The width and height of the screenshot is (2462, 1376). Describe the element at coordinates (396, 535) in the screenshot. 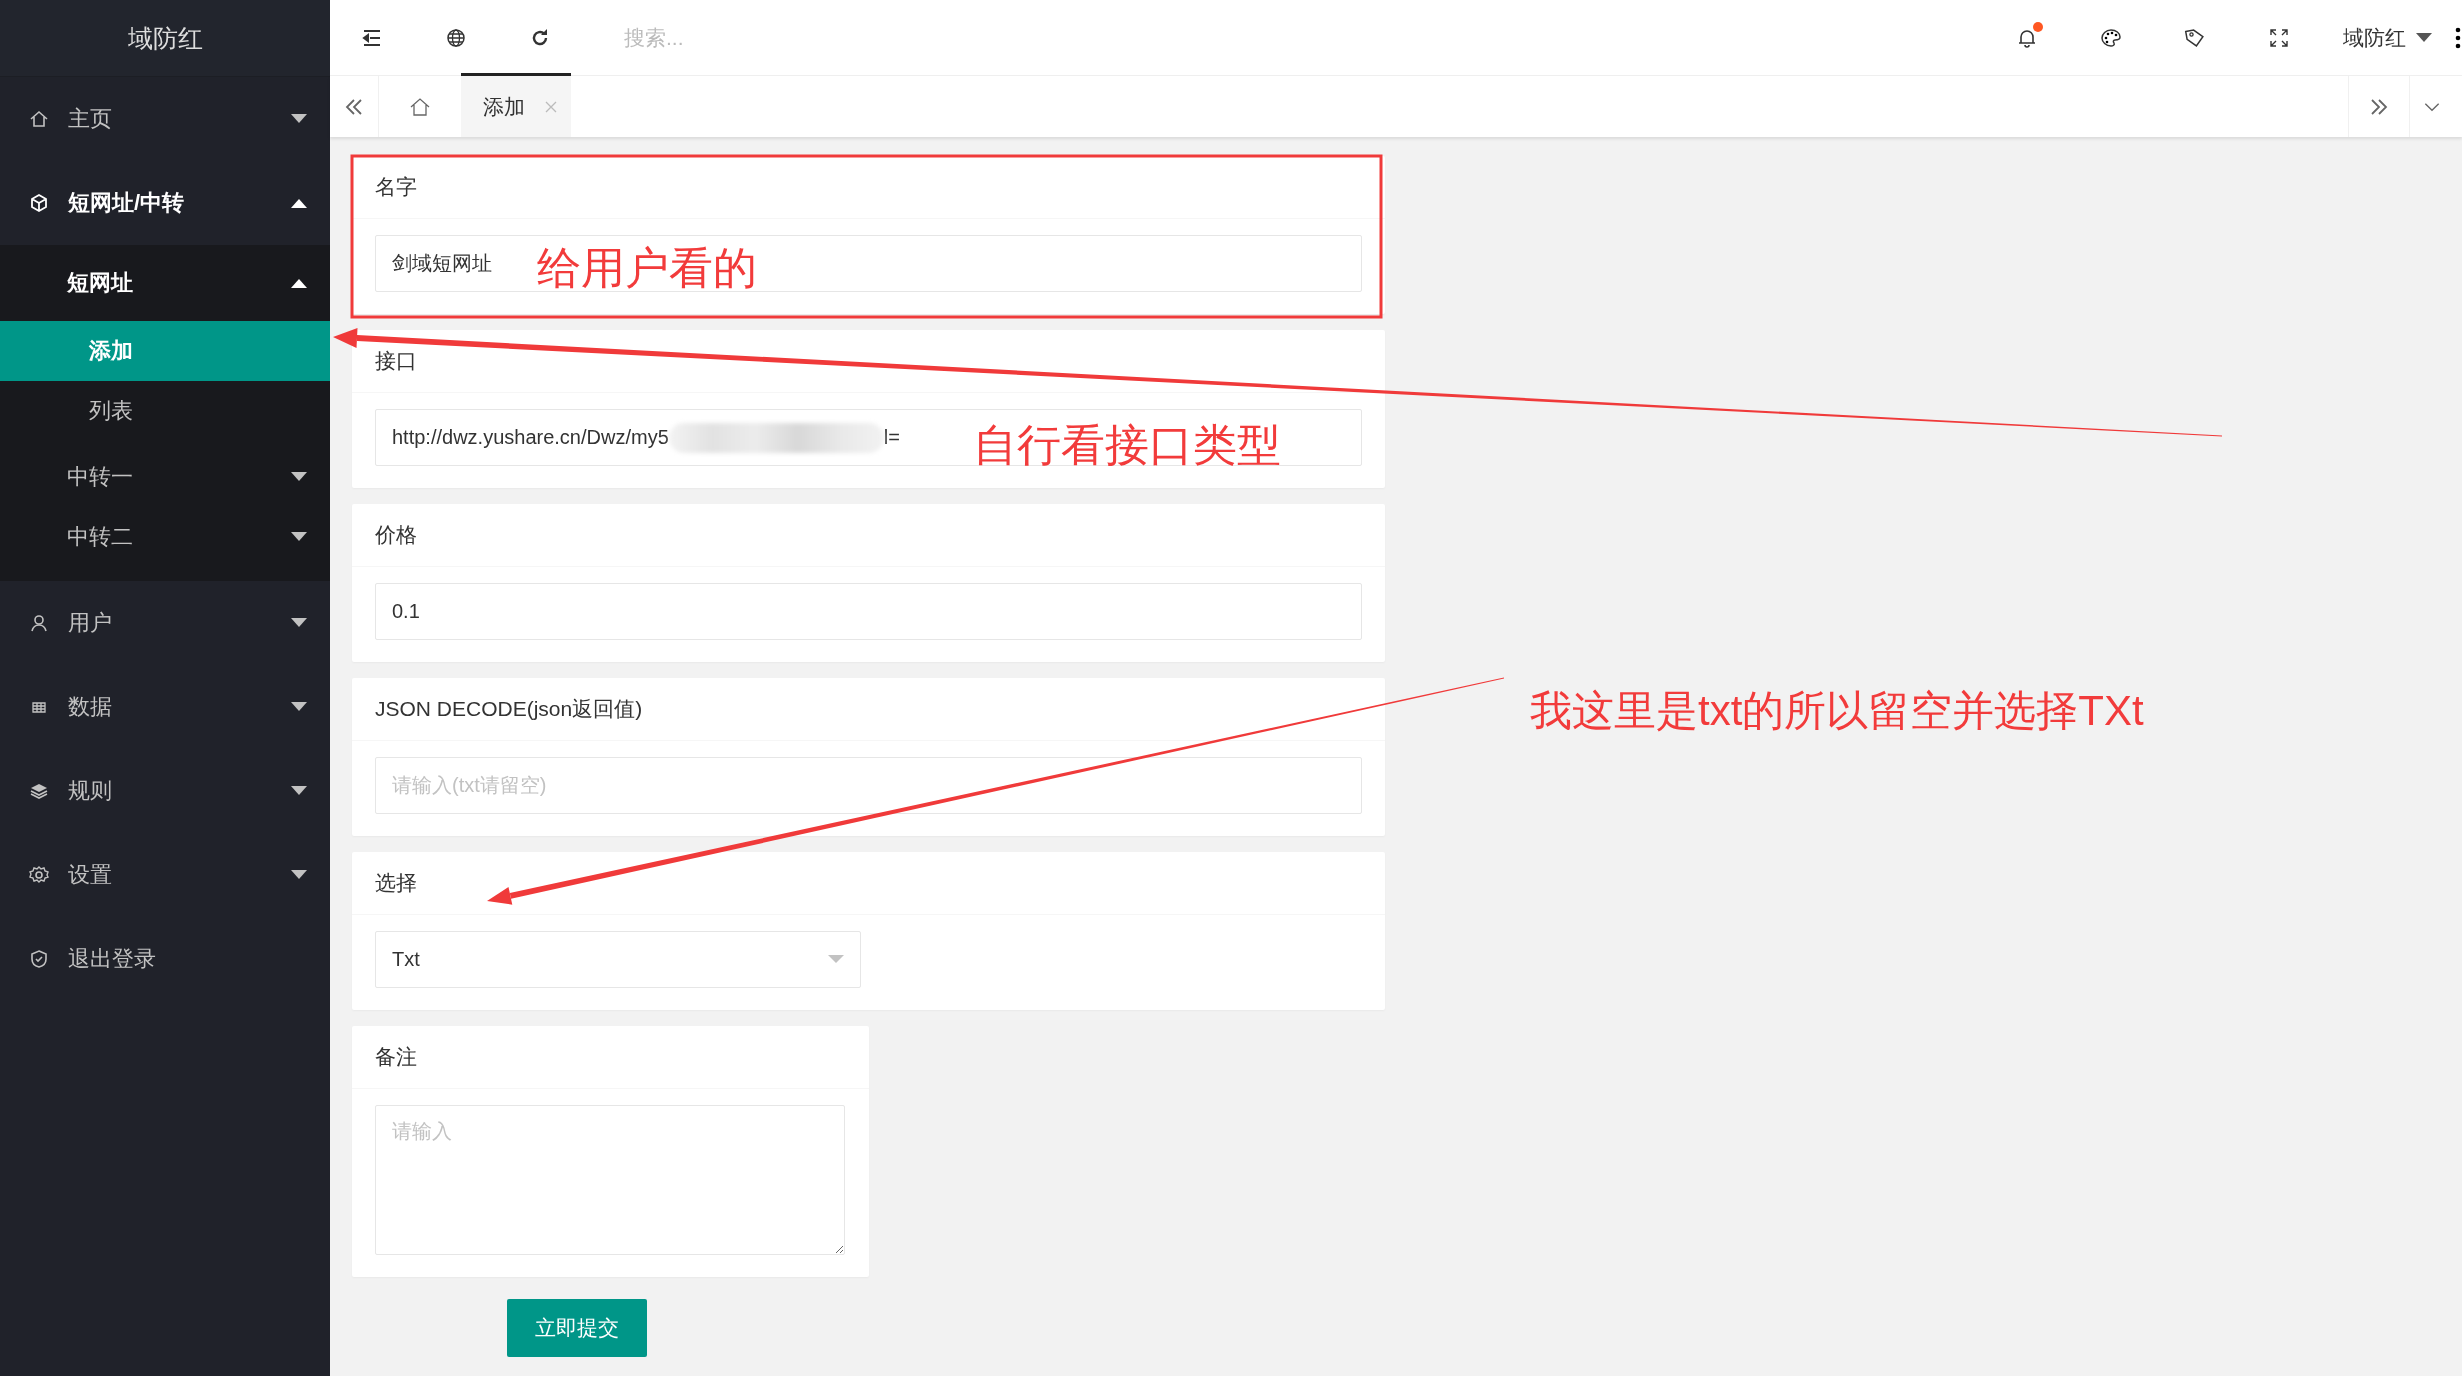

I see `field-label: 价格` at that location.